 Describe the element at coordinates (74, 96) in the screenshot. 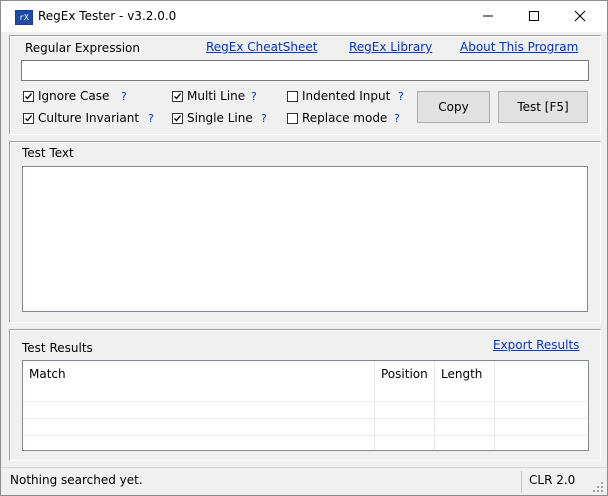

I see `ignore-case-label: Ignore Case` at that location.